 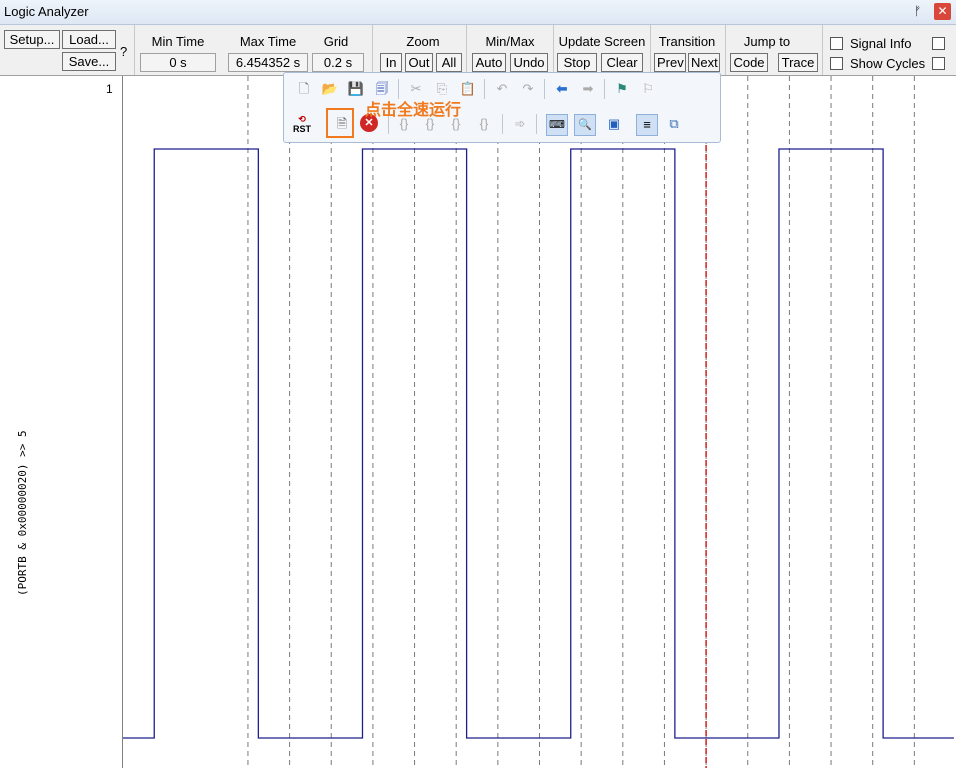 I want to click on bookmark-prev-icon: ⚐, so click(x=648, y=89).